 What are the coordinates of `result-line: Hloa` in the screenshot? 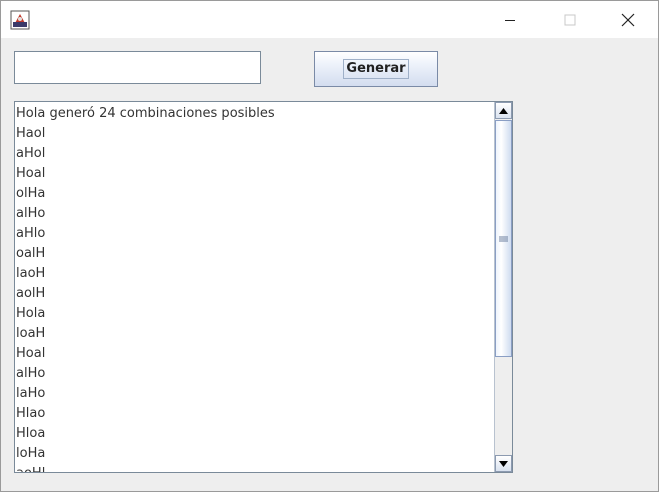 It's located at (31, 433).